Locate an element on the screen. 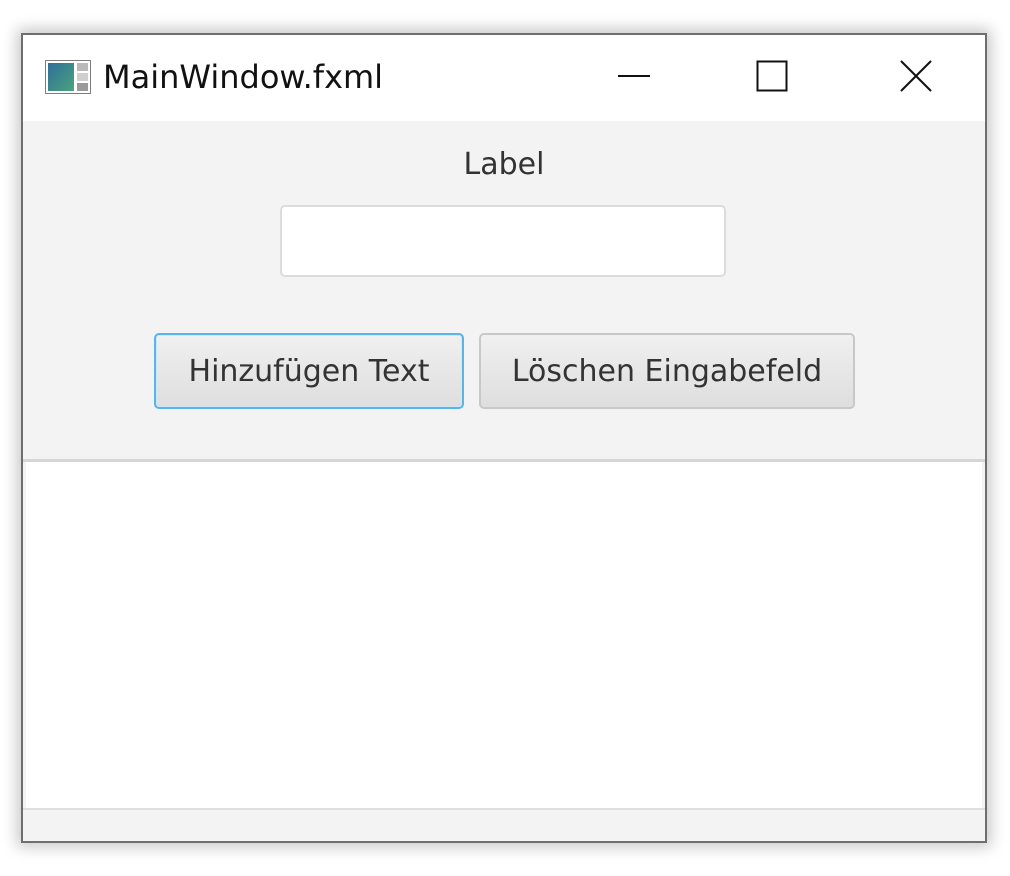 This screenshot has height=876, width=1010. text-input is located at coordinates (503, 241).